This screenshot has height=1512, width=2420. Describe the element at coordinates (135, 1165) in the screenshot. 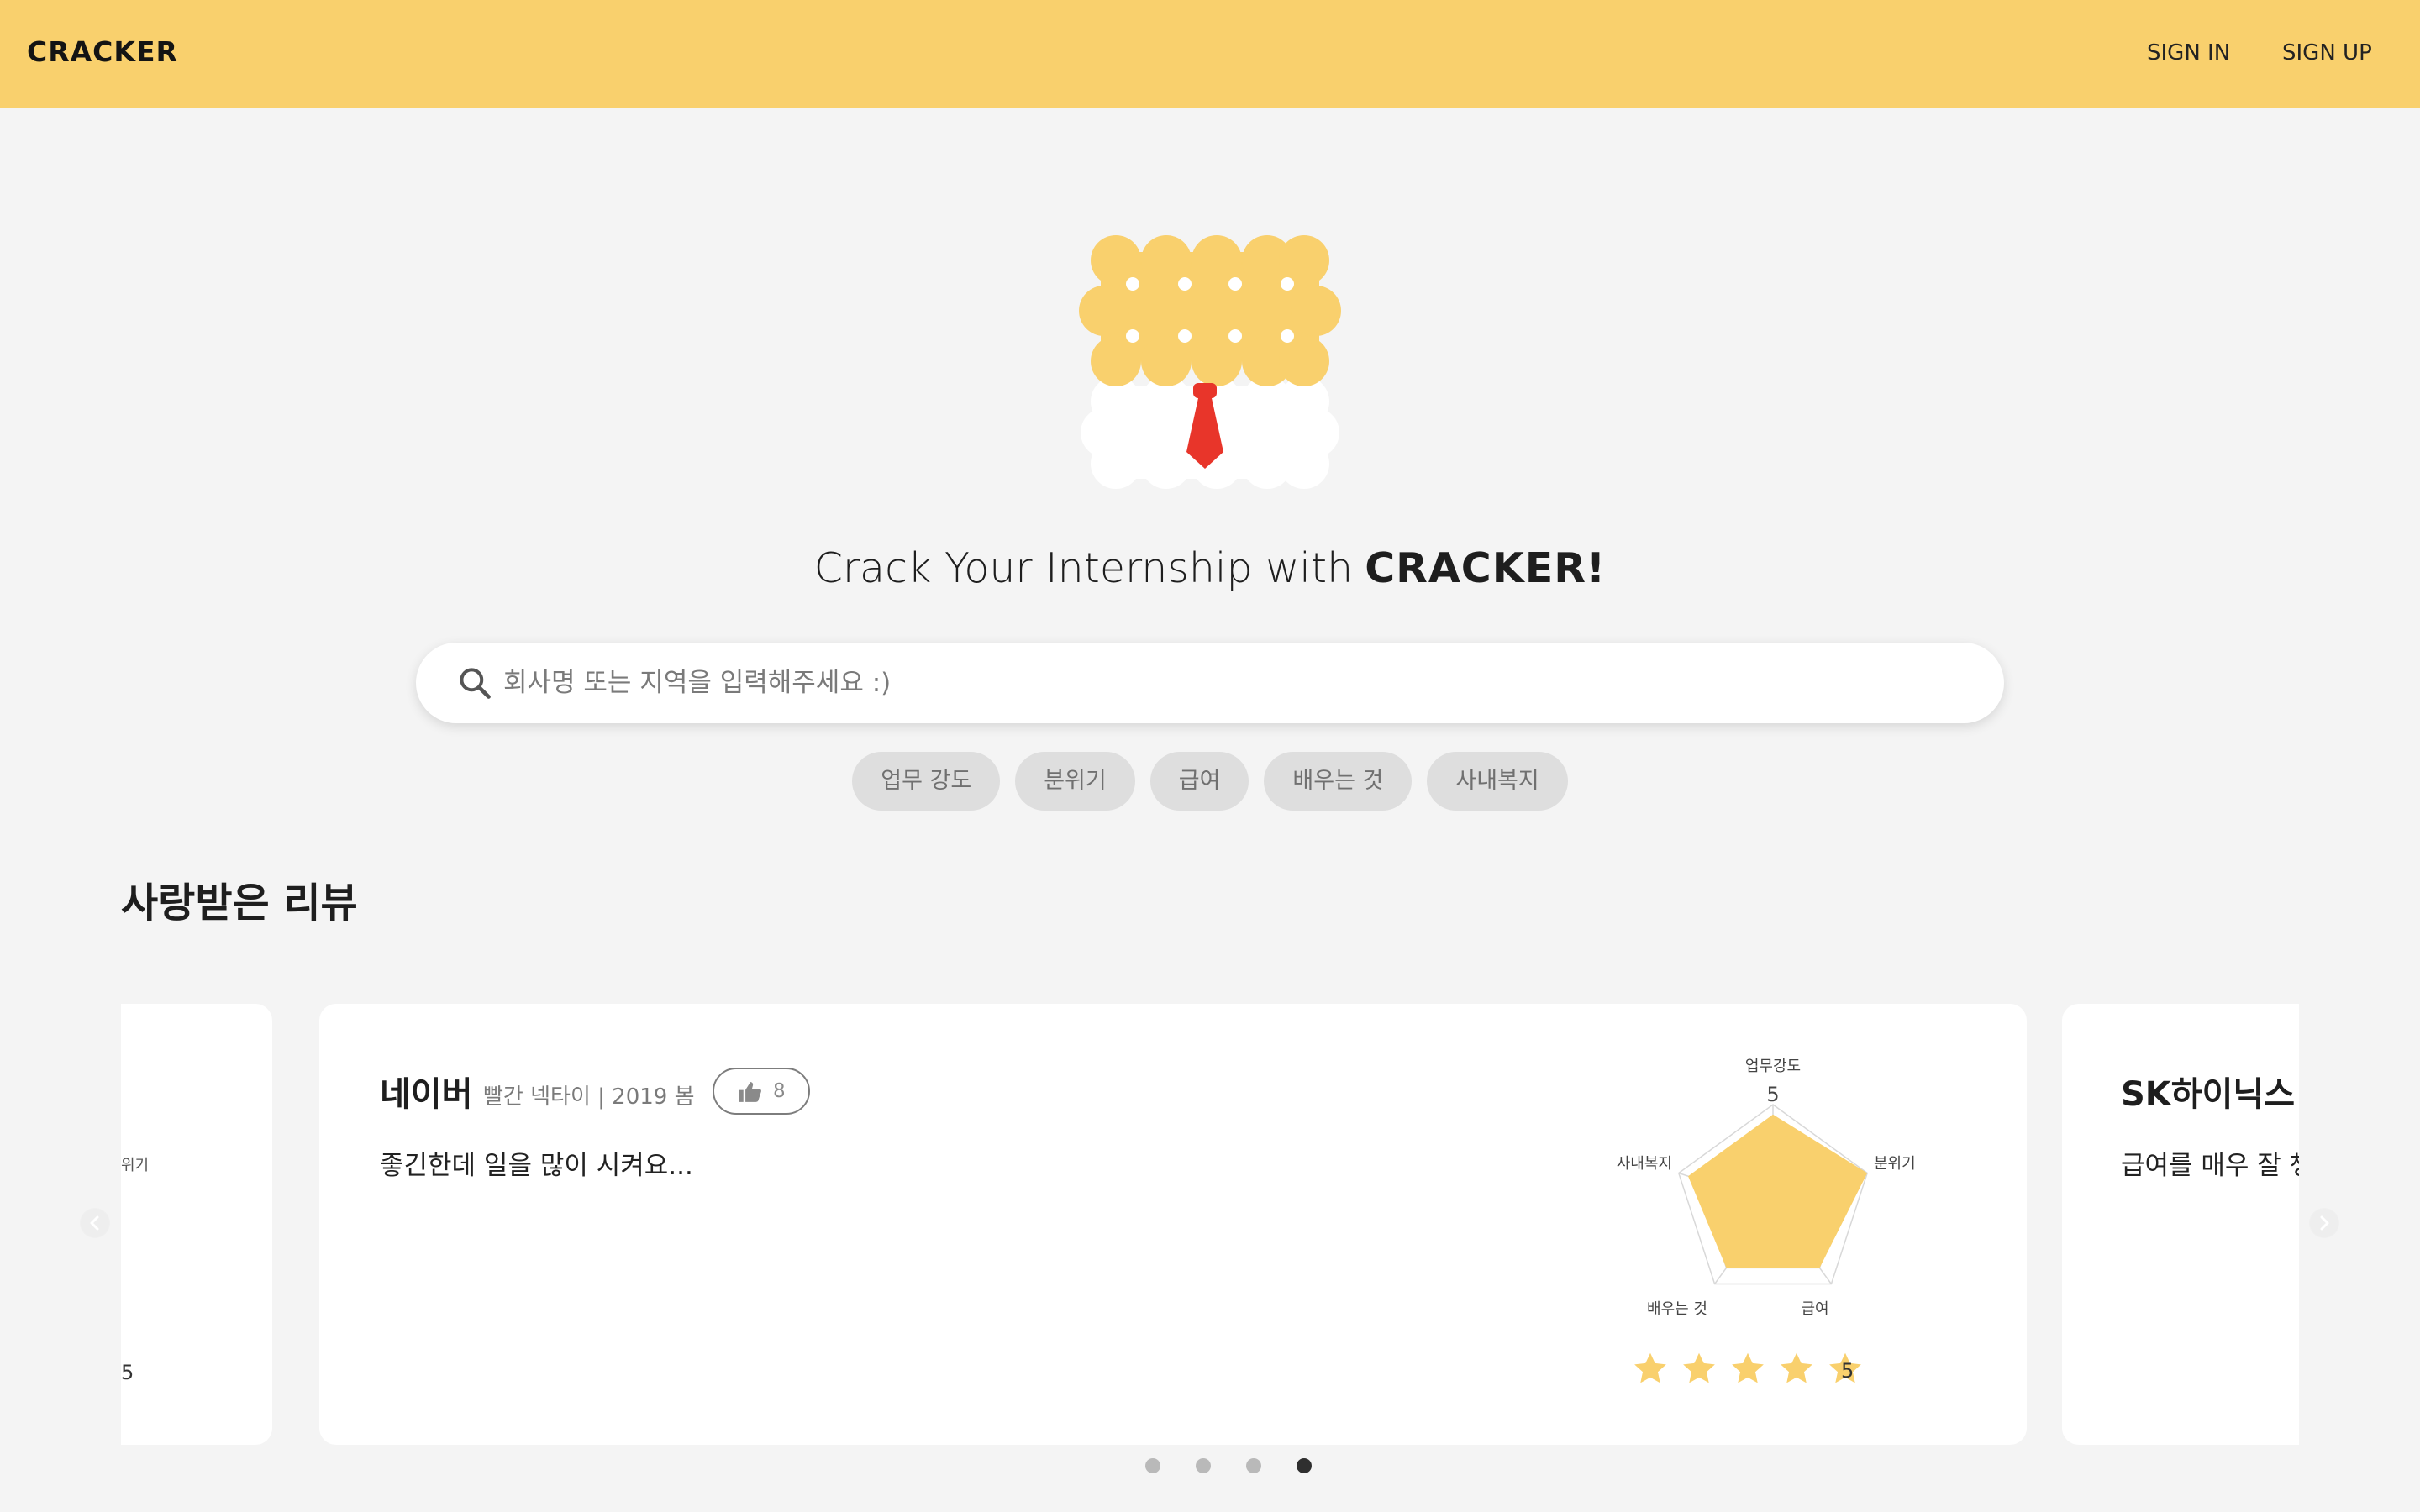

I see `radar-axis-label: 위기` at that location.